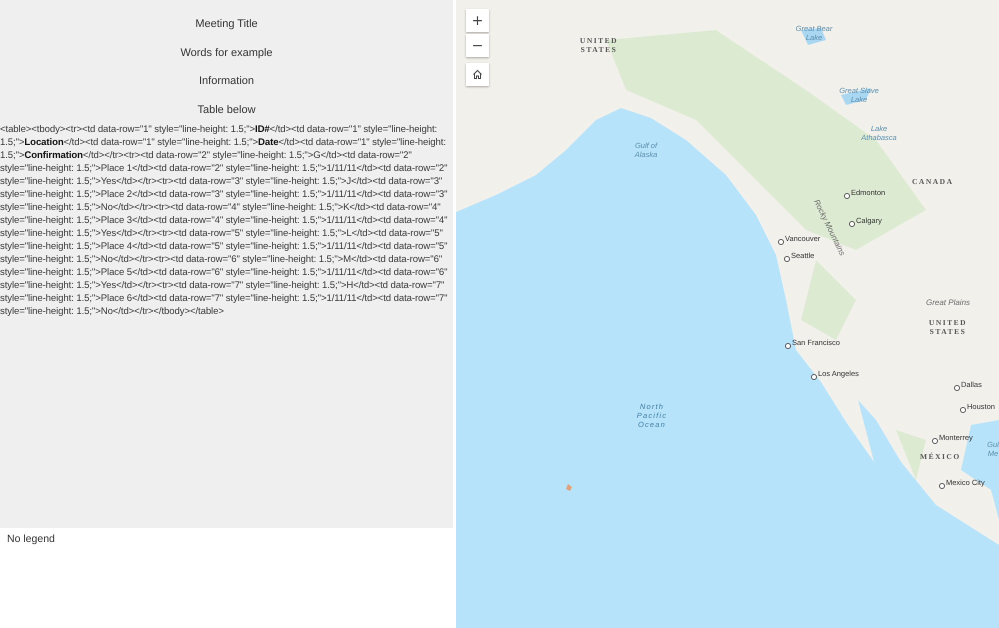 This screenshot has width=999, height=628. Describe the element at coordinates (227, 81) in the screenshot. I see `panel-heading: Information` at that location.